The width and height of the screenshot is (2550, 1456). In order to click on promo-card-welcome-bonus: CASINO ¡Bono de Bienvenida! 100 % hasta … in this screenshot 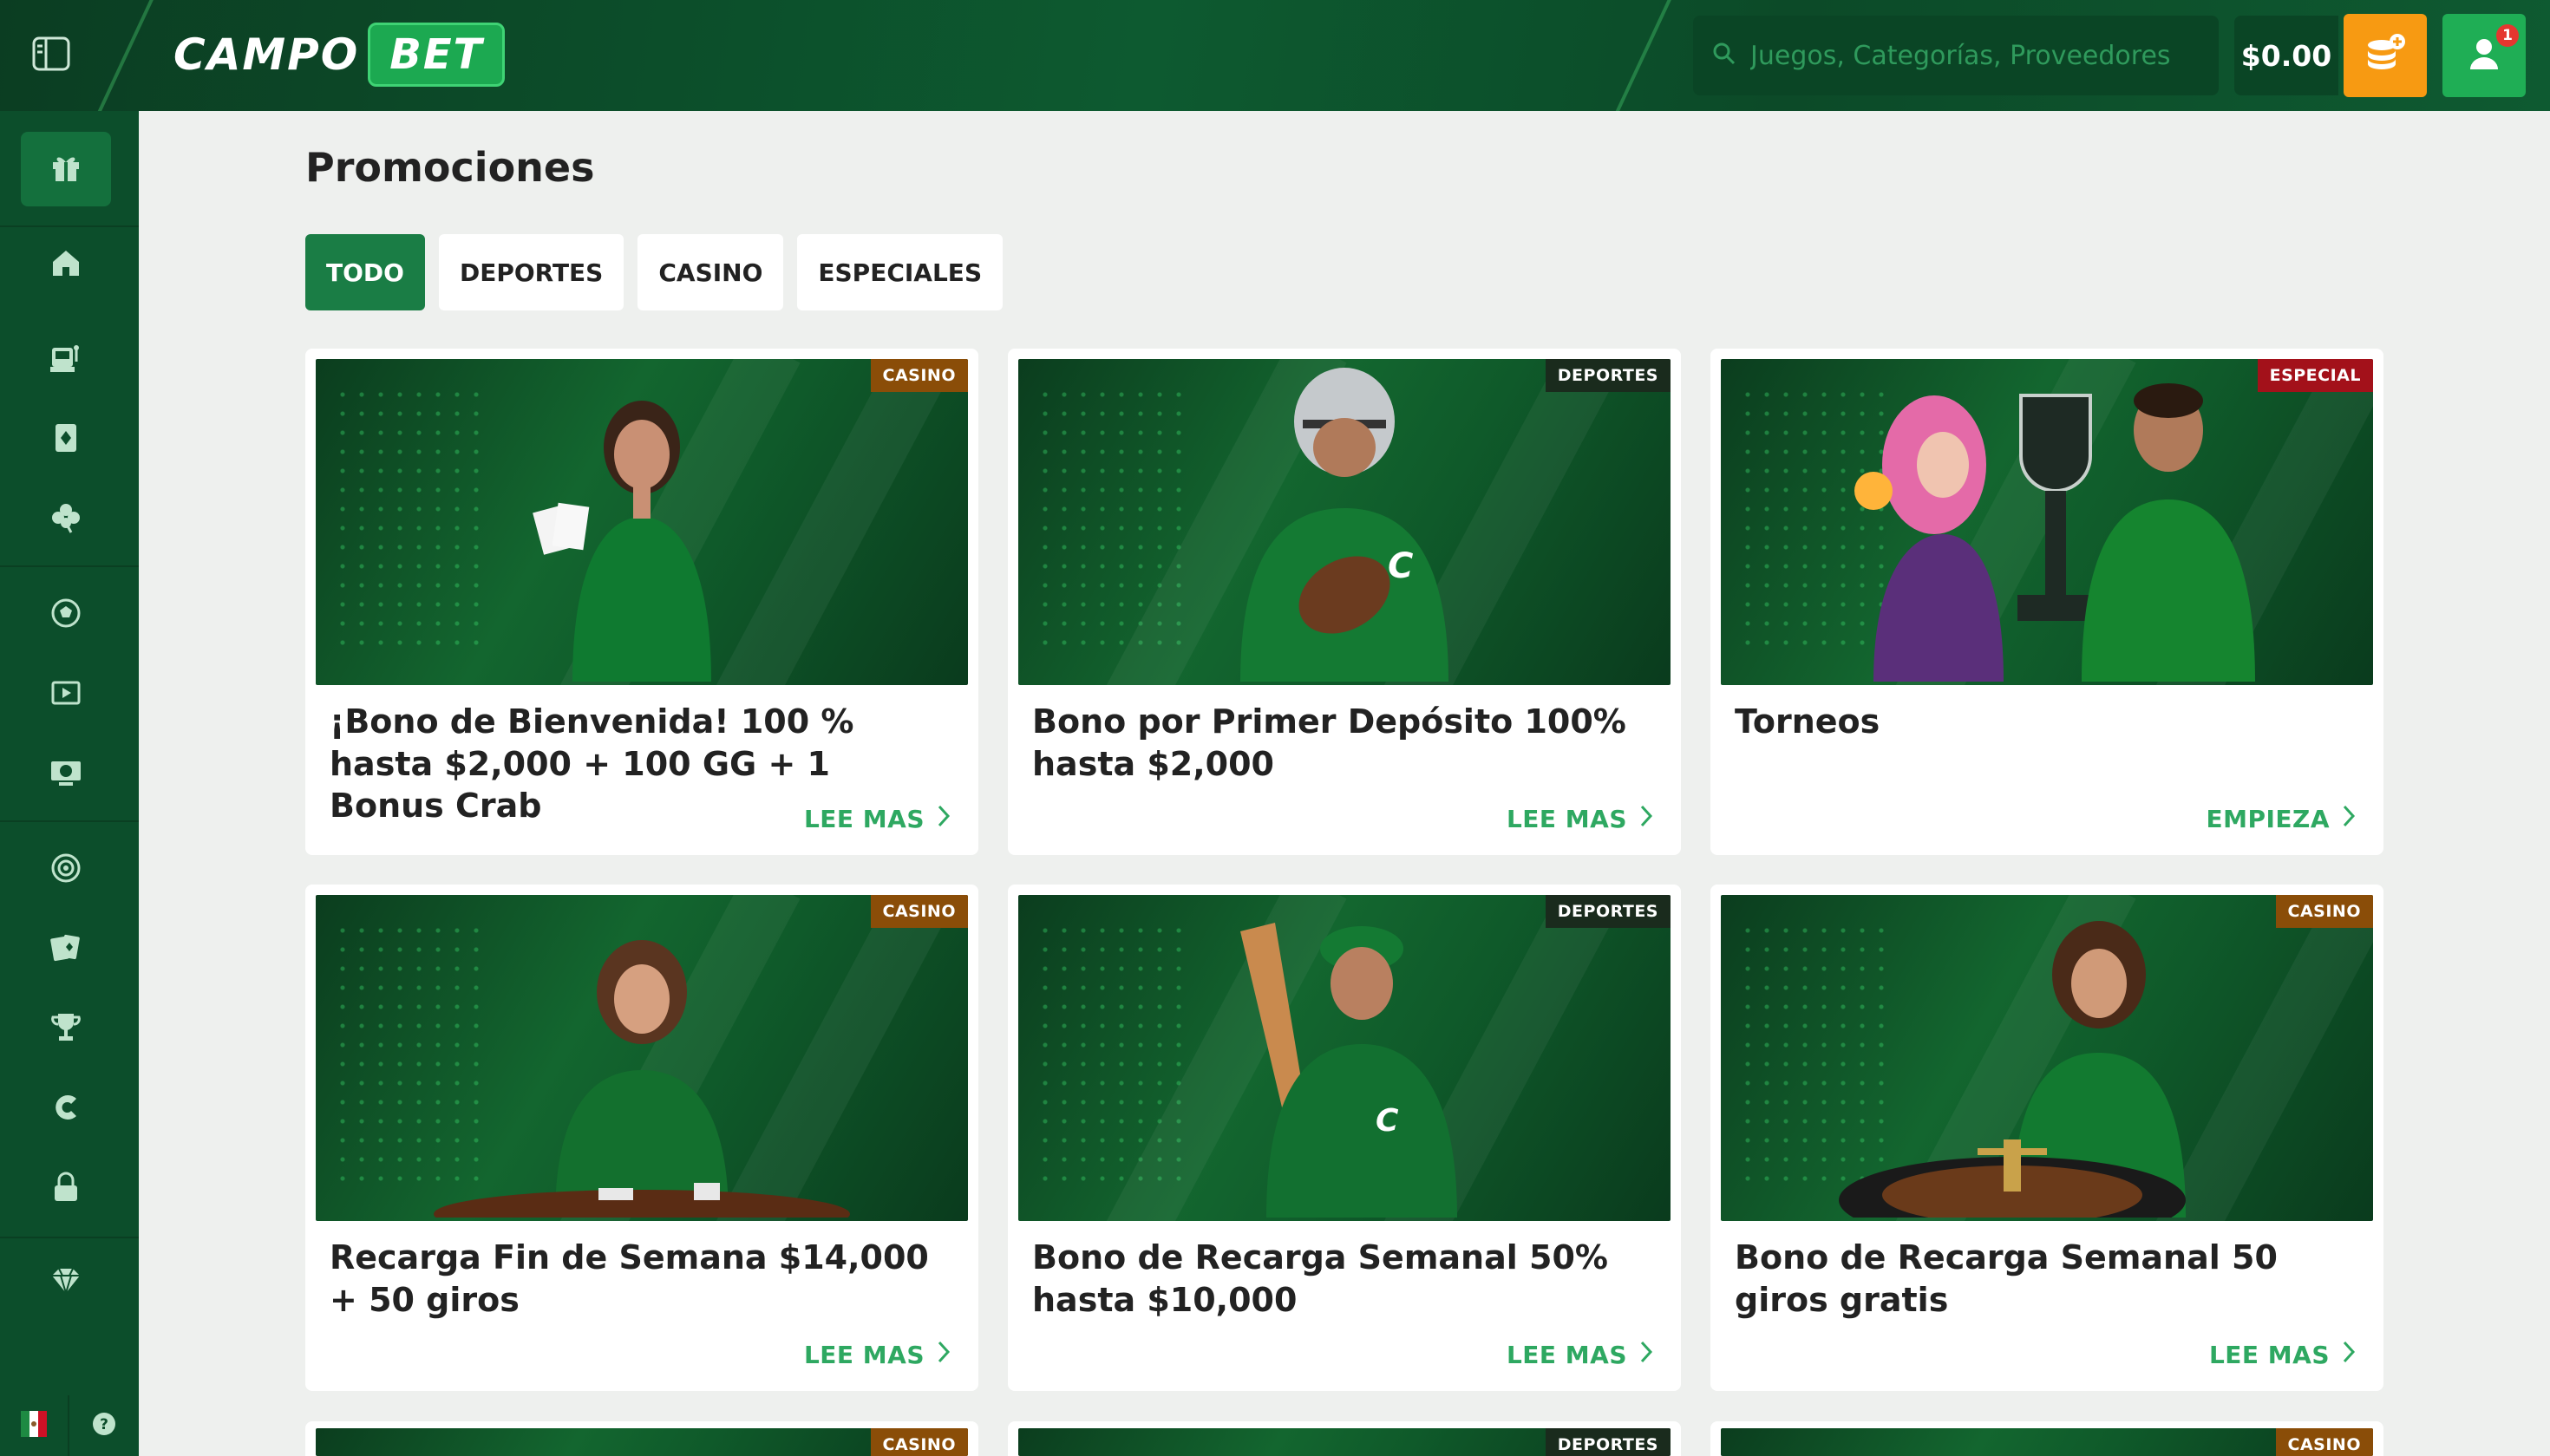, I will do `click(641, 602)`.